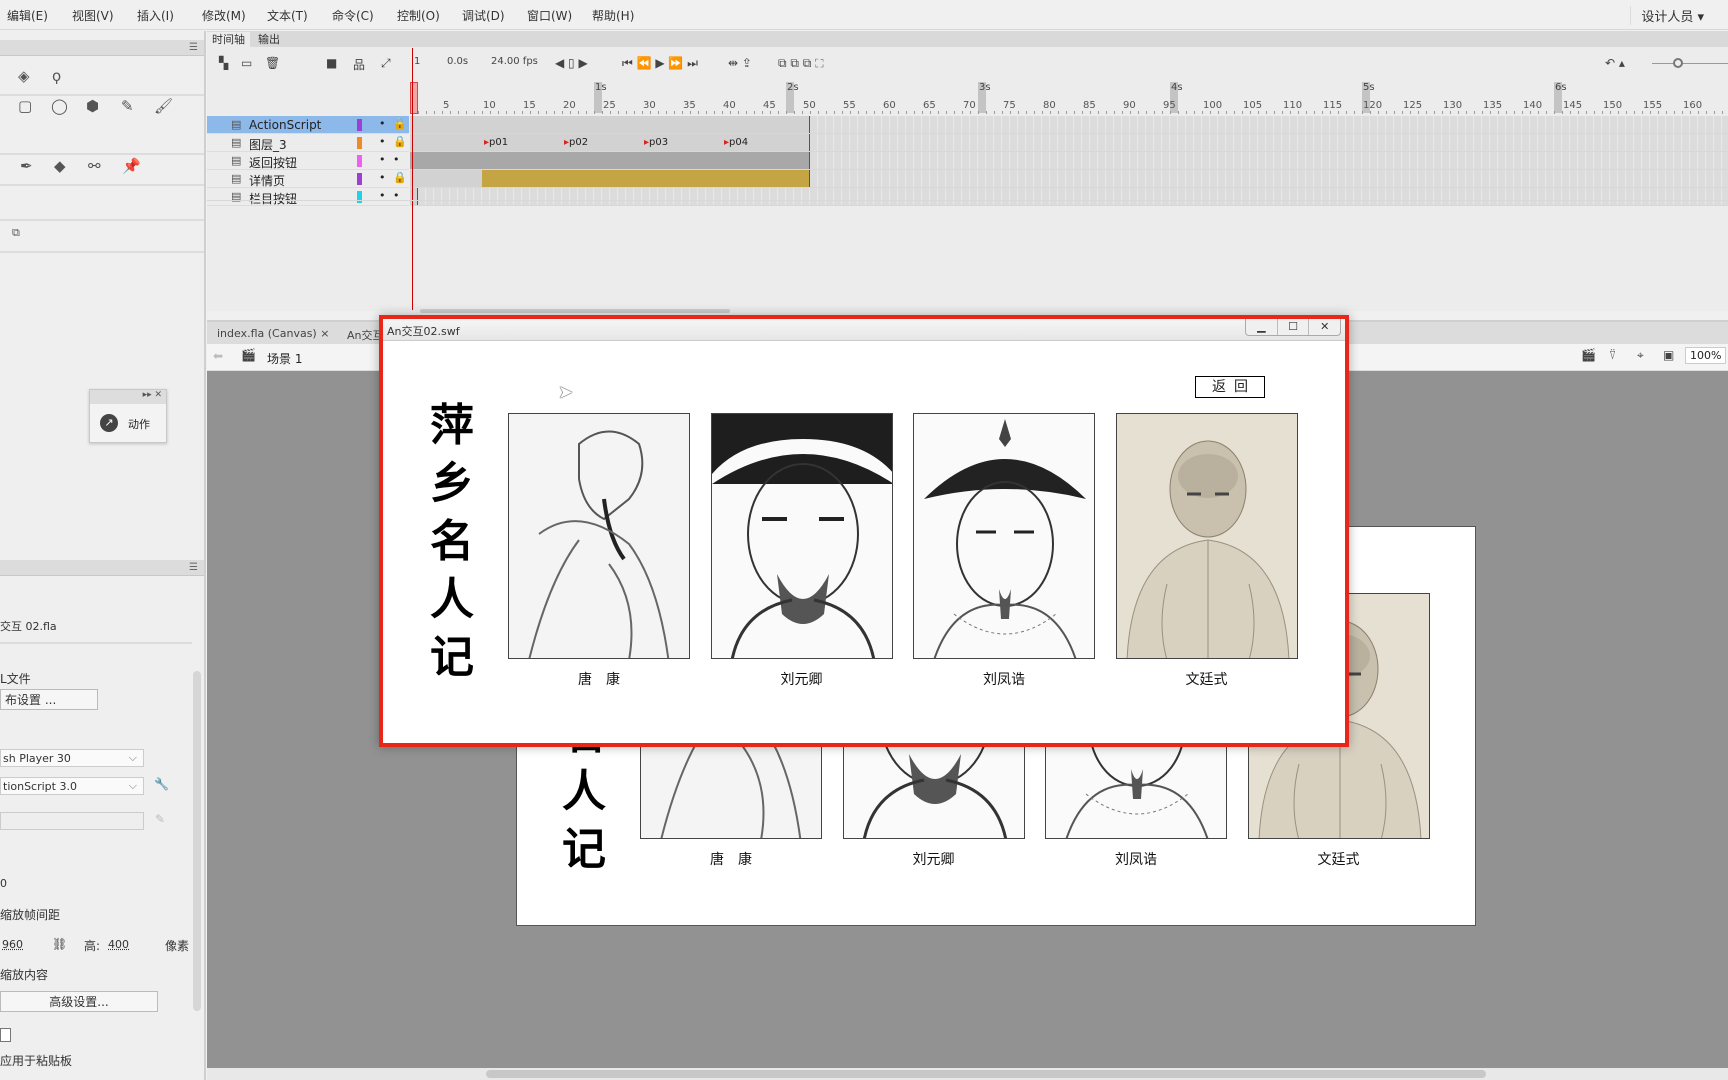  Describe the element at coordinates (59, 106) in the screenshot. I see `oval-tool-icon: ◯` at that location.